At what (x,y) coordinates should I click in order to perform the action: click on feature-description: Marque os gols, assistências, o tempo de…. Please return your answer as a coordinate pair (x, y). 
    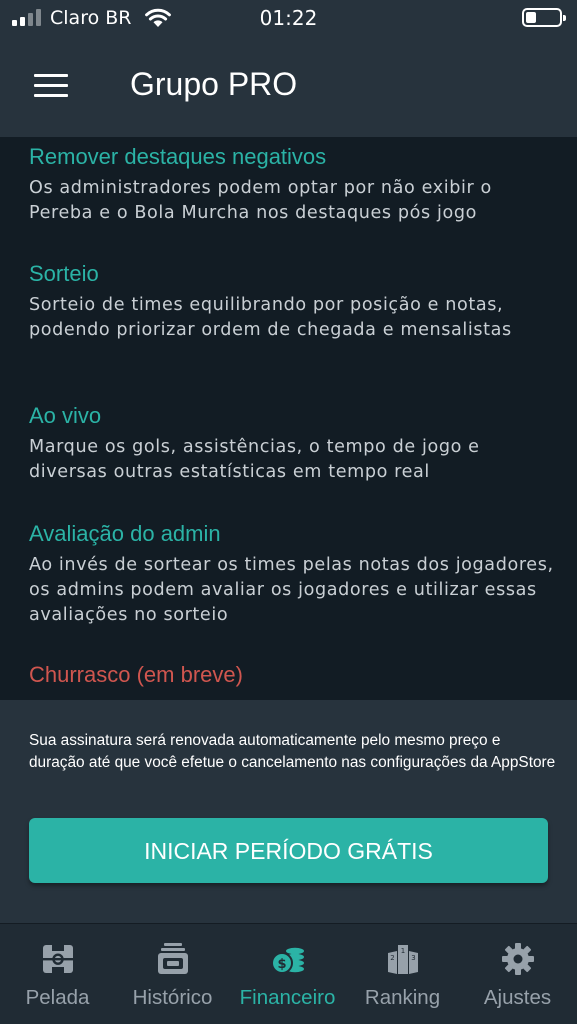
    Looking at the image, I should click on (254, 459).